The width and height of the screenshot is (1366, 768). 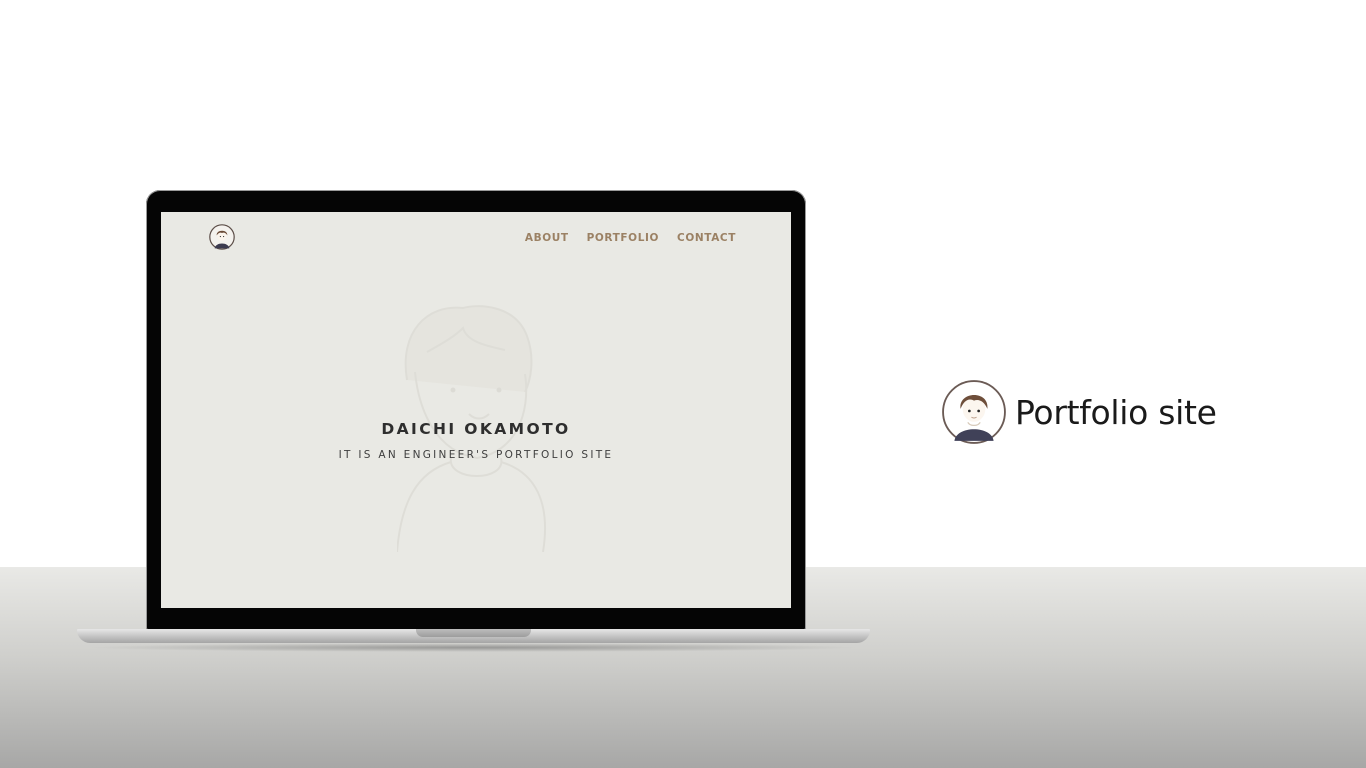 I want to click on nav-portfolio-link: PORTFOLIO, so click(x=623, y=238).